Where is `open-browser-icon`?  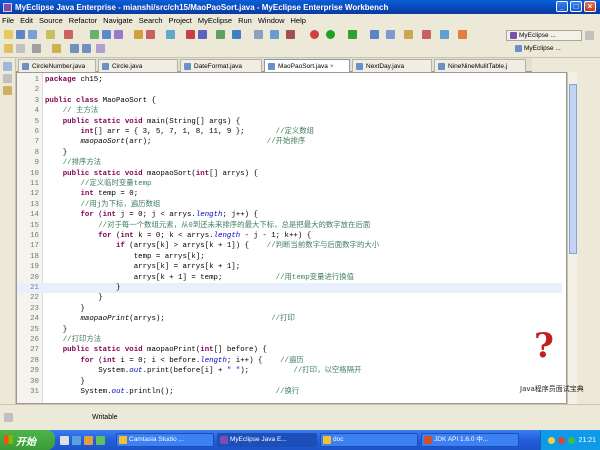
open-browser-icon is located at coordinates (170, 34).